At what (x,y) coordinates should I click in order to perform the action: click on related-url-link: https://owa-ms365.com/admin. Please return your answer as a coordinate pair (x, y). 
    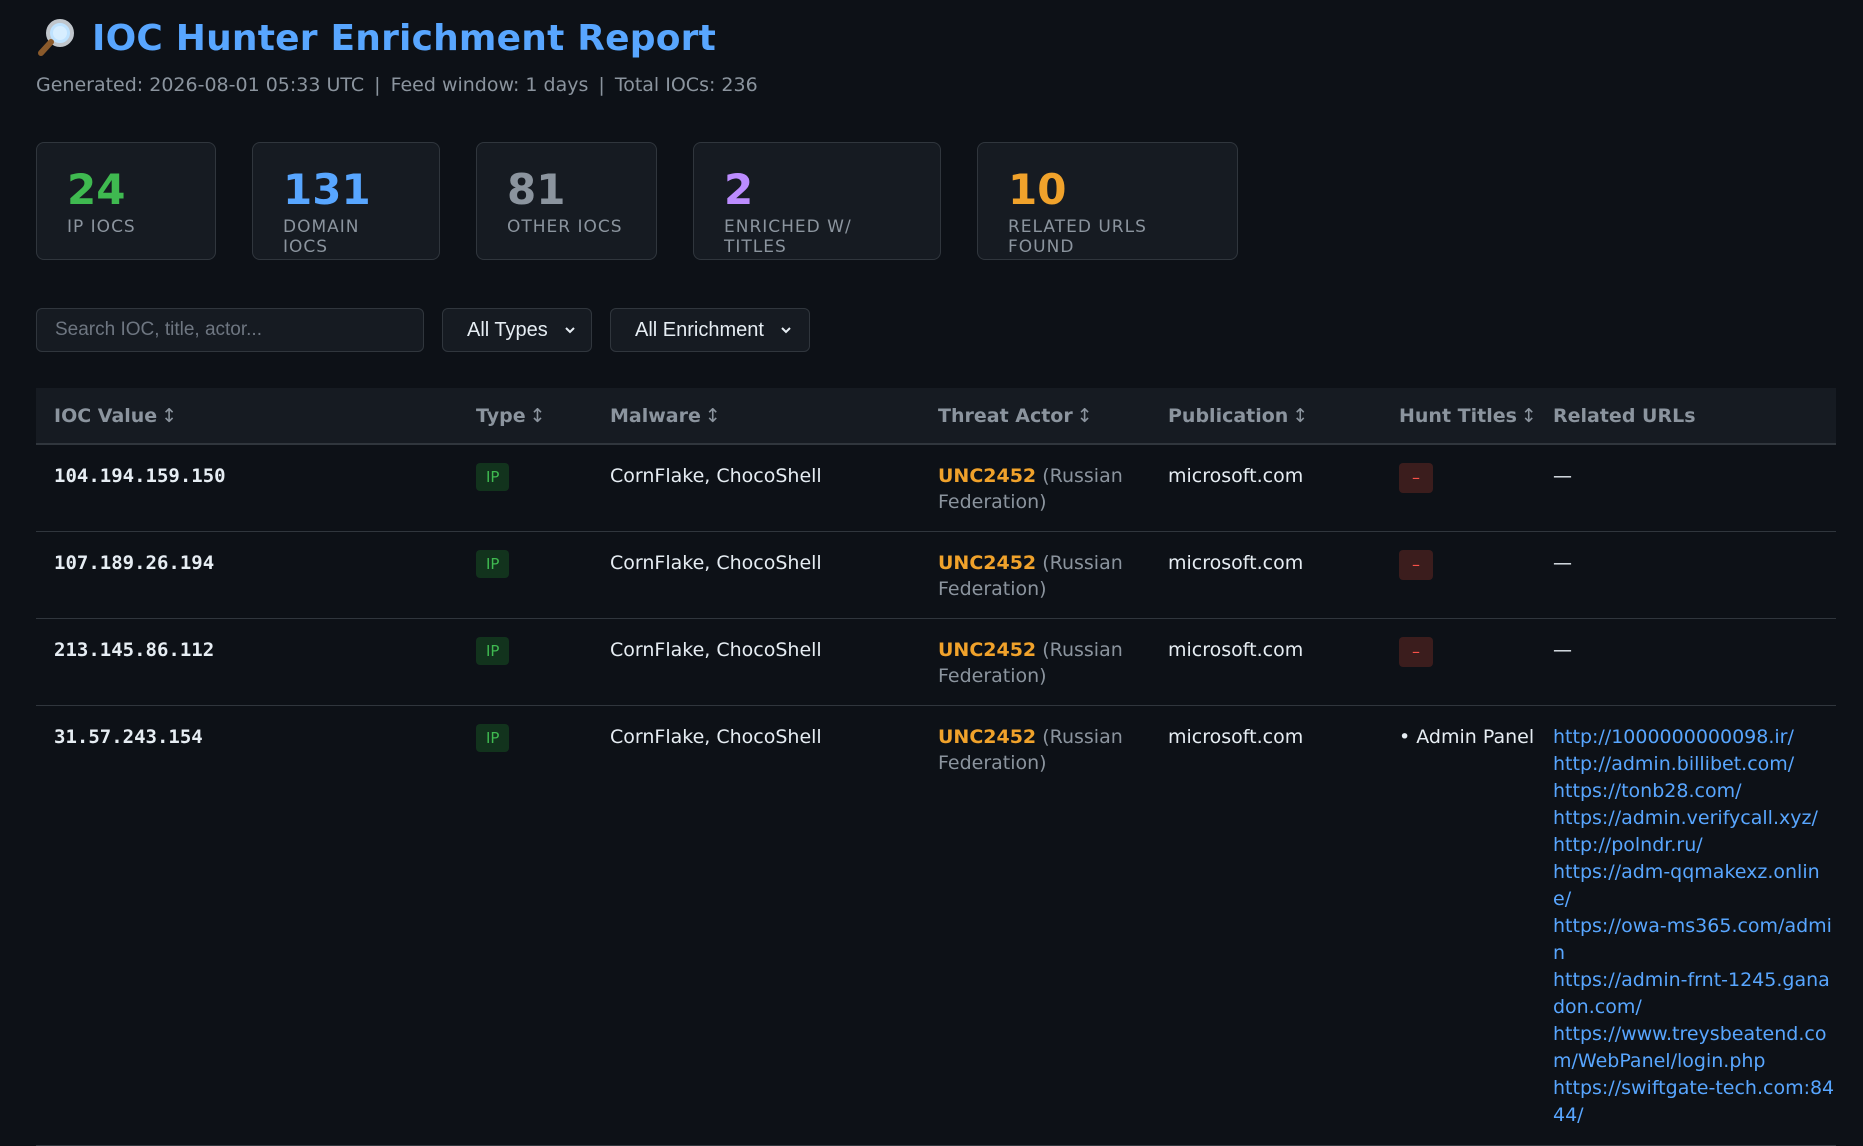
    Looking at the image, I should click on (1694, 940).